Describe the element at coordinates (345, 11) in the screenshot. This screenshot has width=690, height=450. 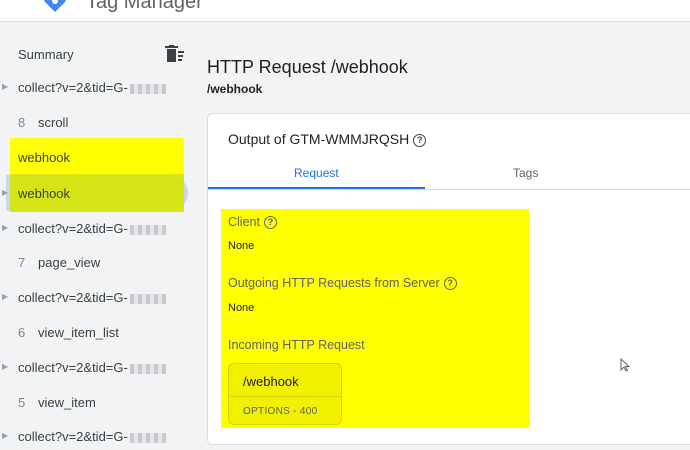
I see `top-bar: Tag Manager` at that location.